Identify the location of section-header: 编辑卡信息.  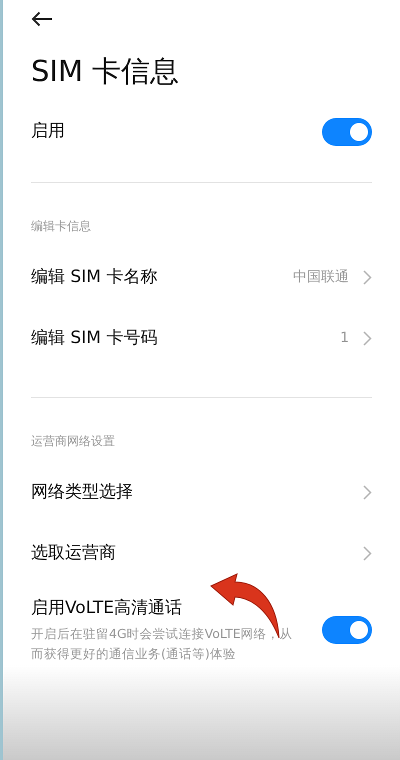
(61, 226).